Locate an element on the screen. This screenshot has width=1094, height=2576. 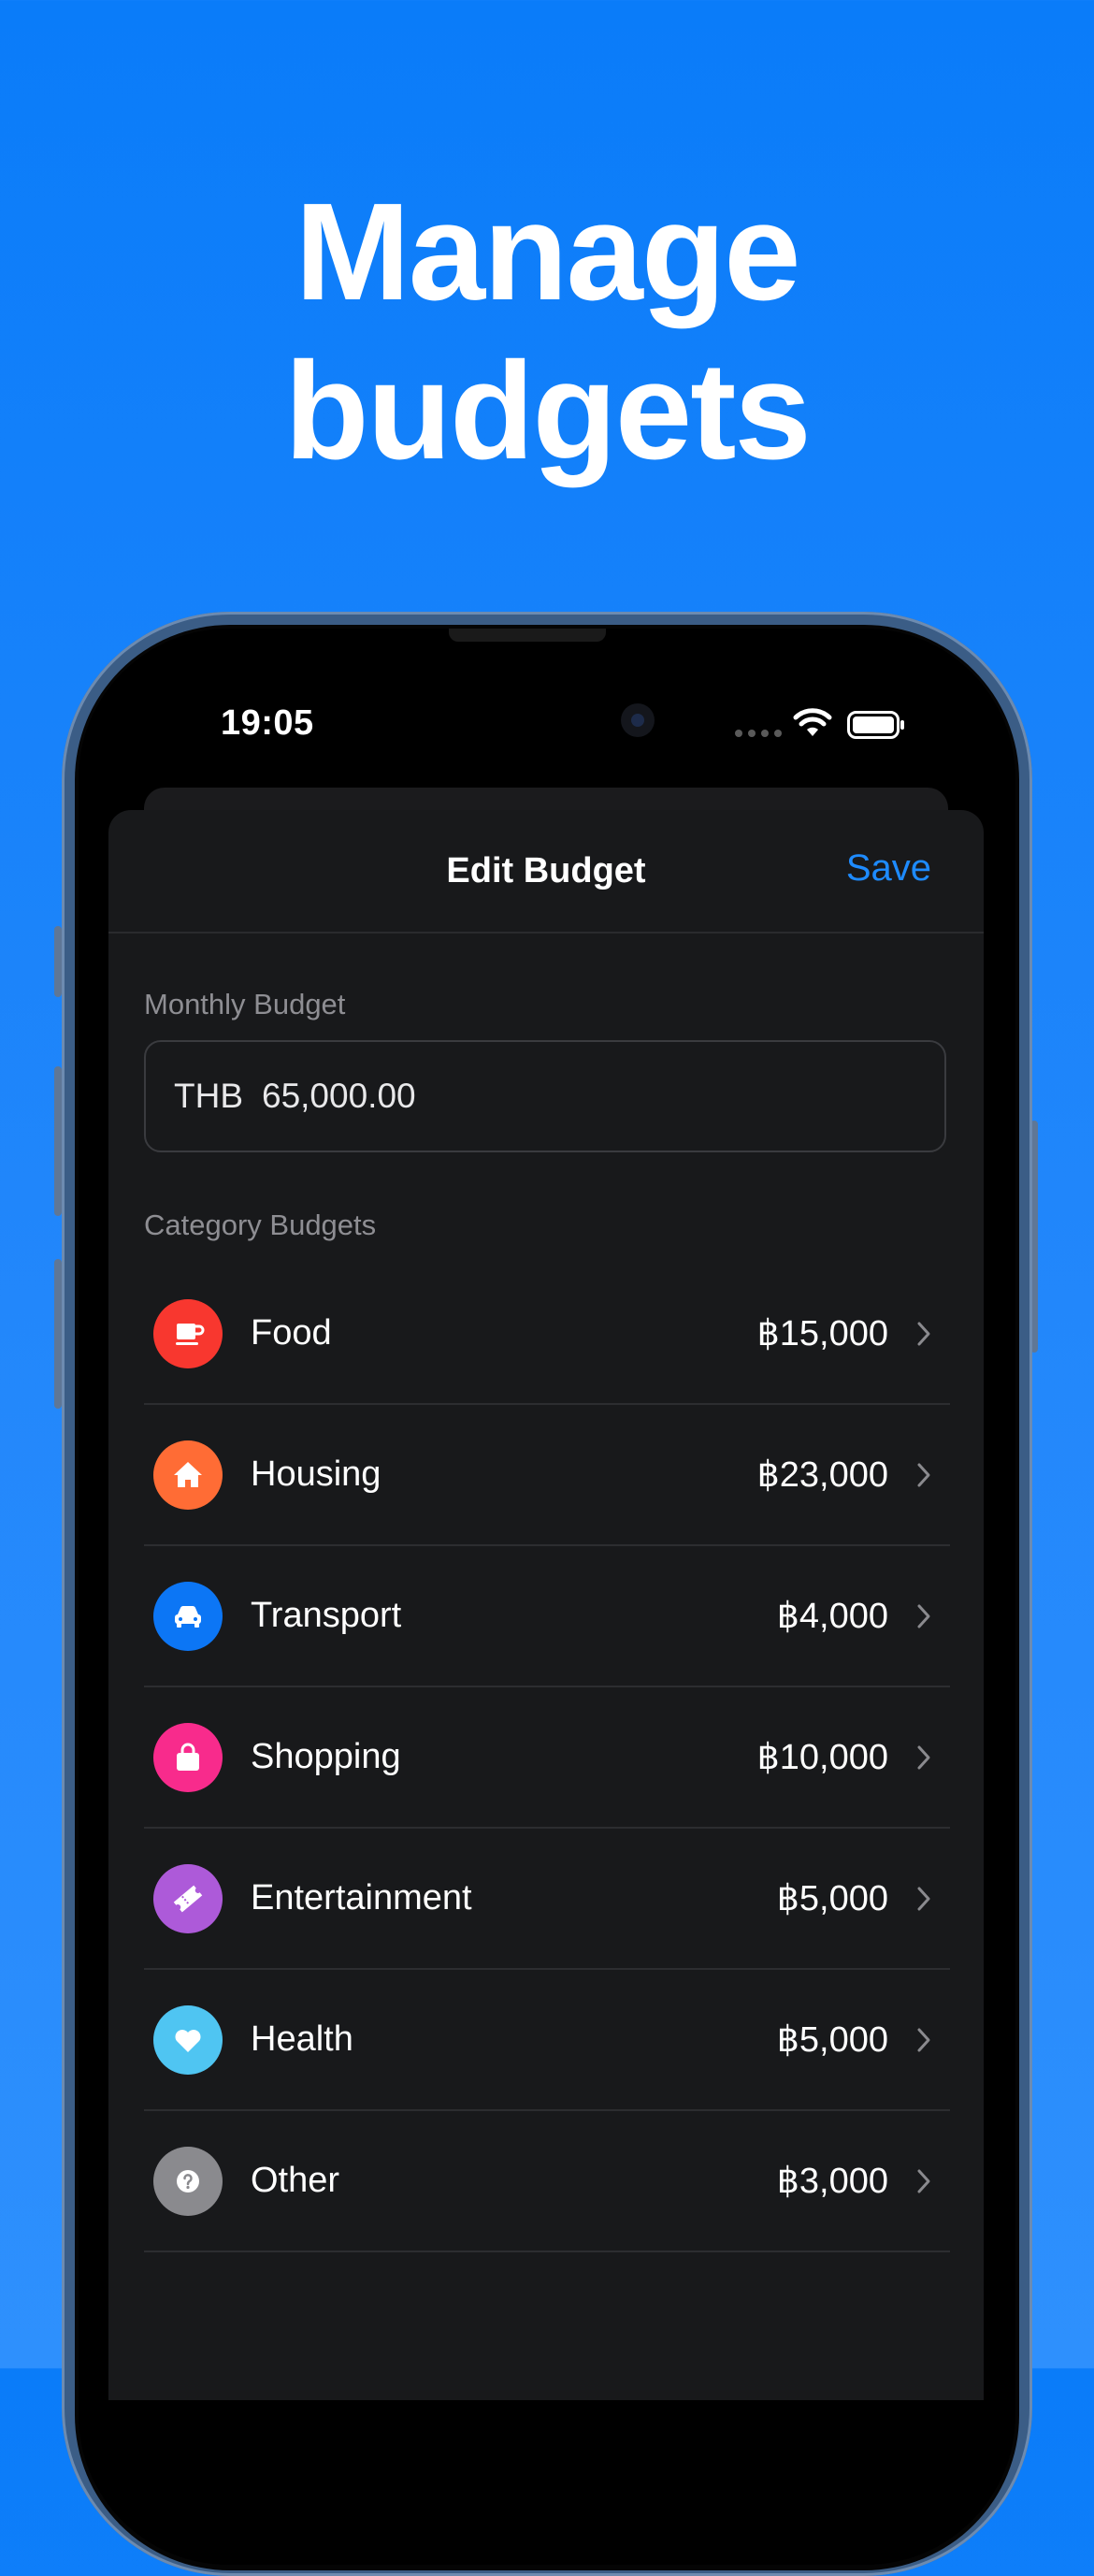
category-name: Shopping is located at coordinates (326, 1756).